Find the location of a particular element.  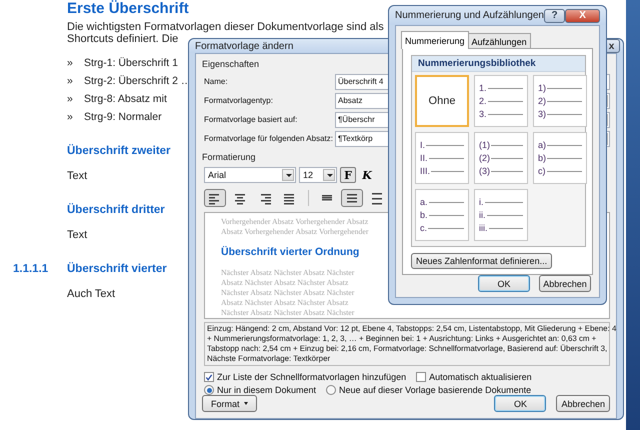

alignment-button is located at coordinates (215, 198).